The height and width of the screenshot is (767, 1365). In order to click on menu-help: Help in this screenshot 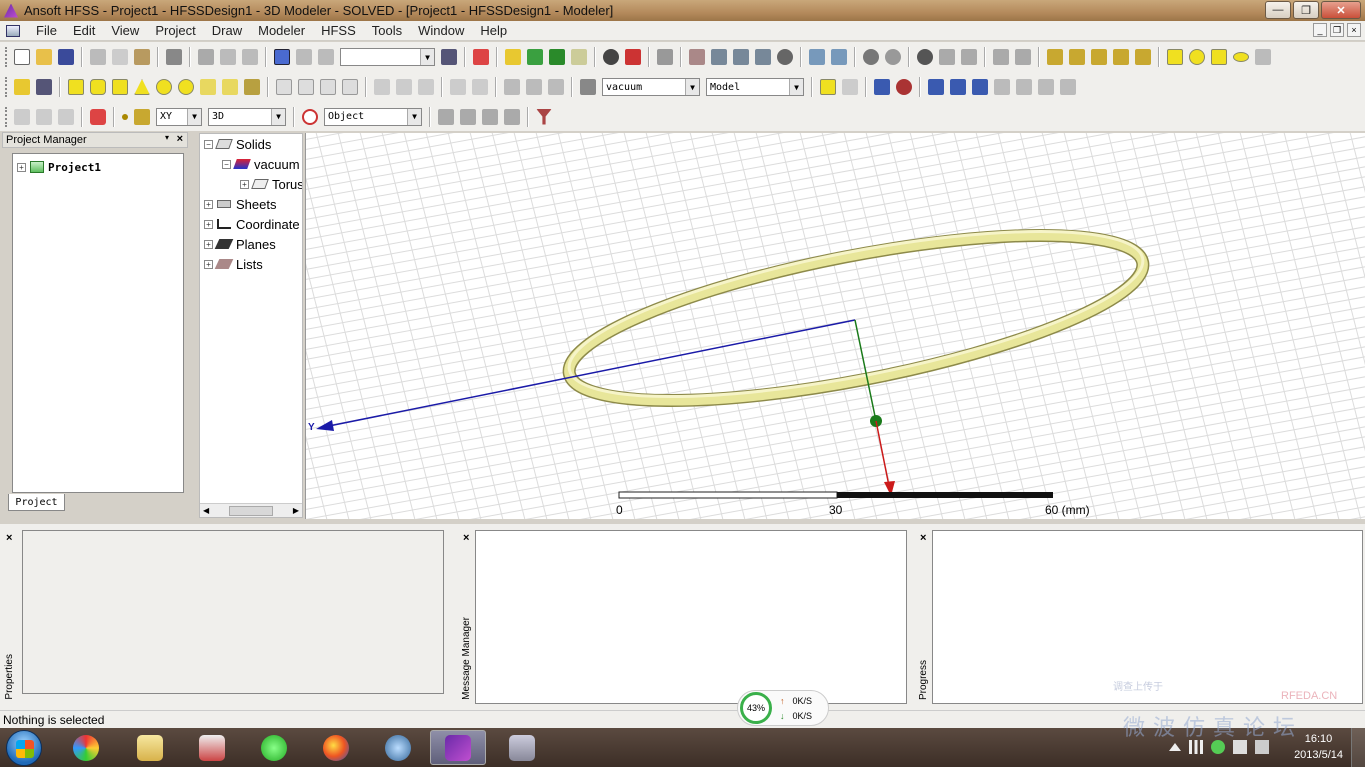, I will do `click(493, 30)`.